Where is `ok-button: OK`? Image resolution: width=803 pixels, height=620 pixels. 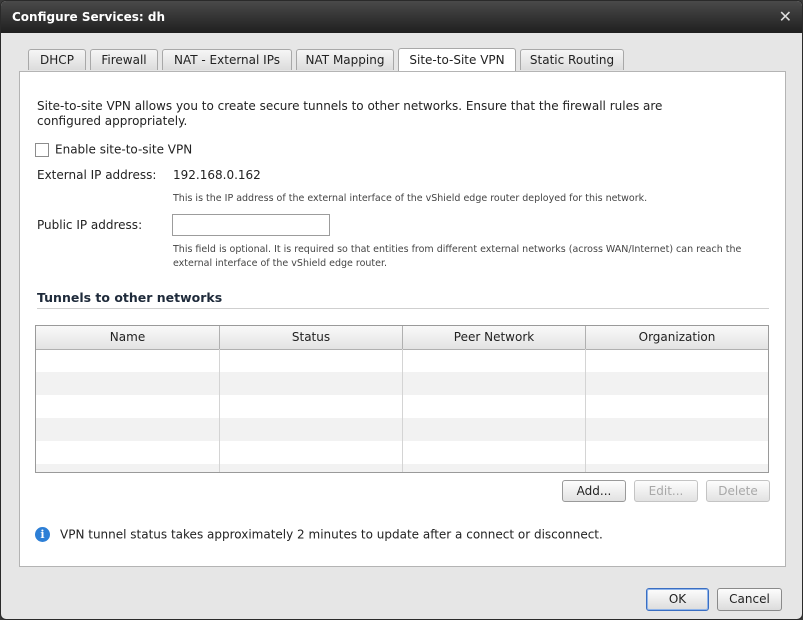
ok-button: OK is located at coordinates (677, 599).